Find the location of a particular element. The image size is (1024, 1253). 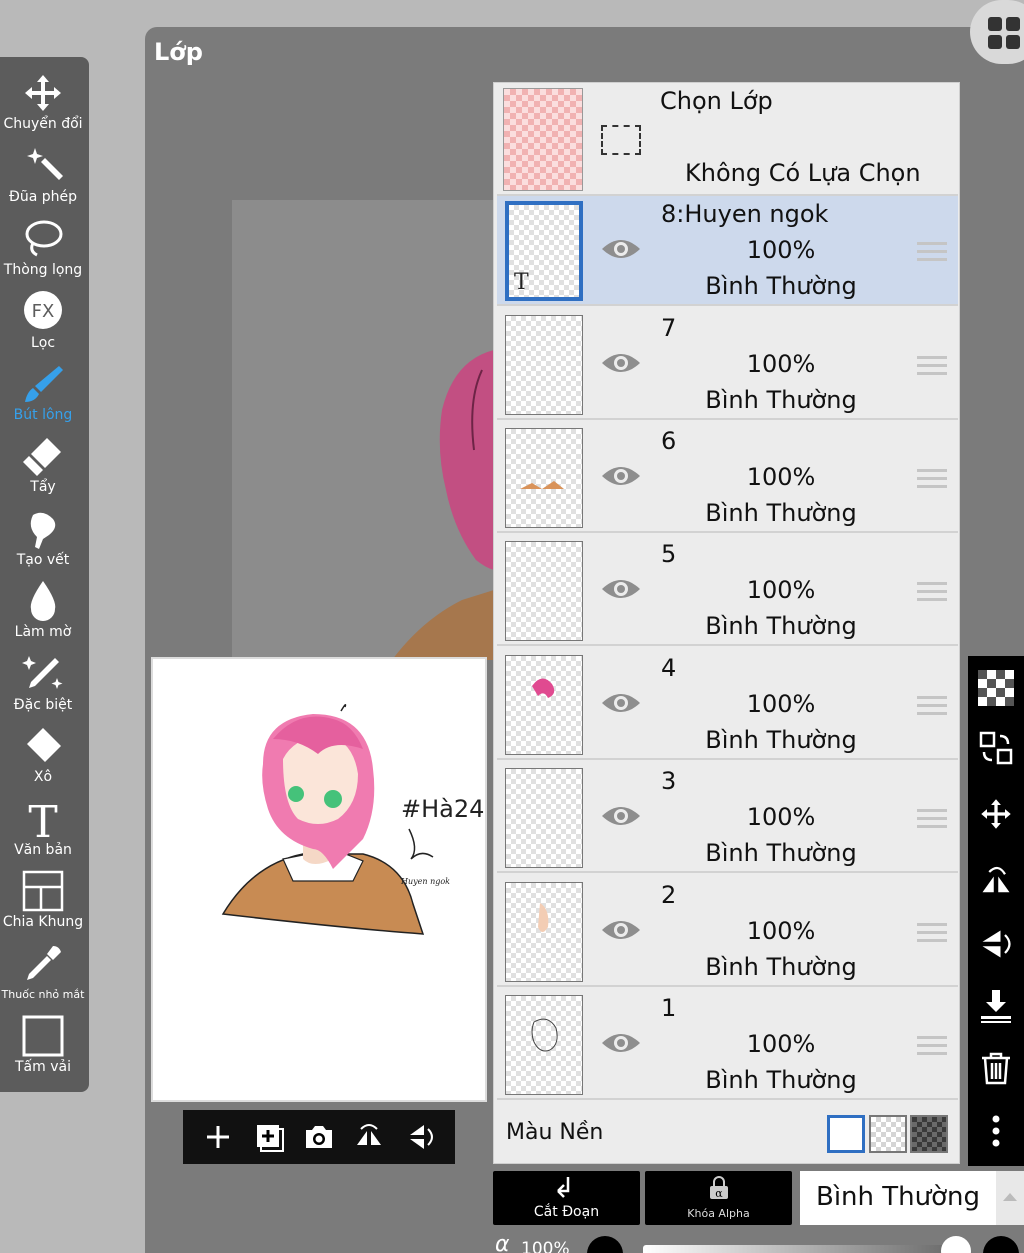

alpha-lock-button: α Khóa Alpha is located at coordinates (718, 1198).